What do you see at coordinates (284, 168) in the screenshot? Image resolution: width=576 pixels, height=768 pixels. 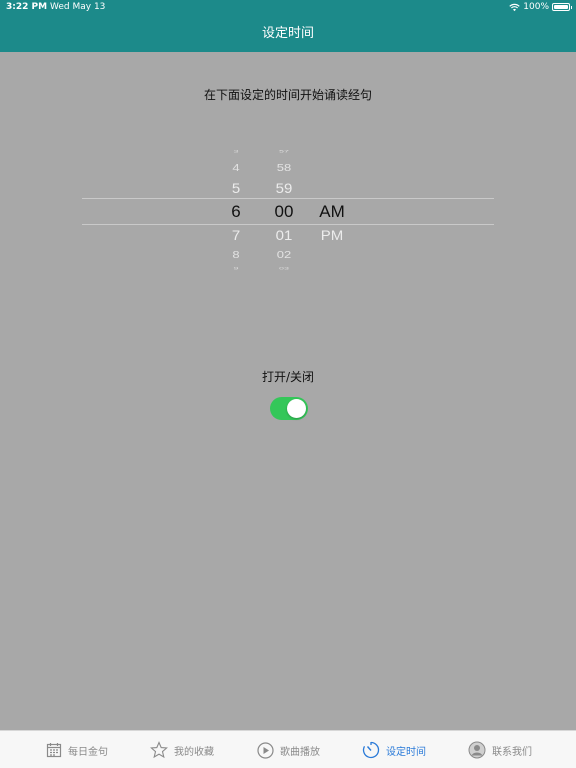 I see `picker-option: 58` at bounding box center [284, 168].